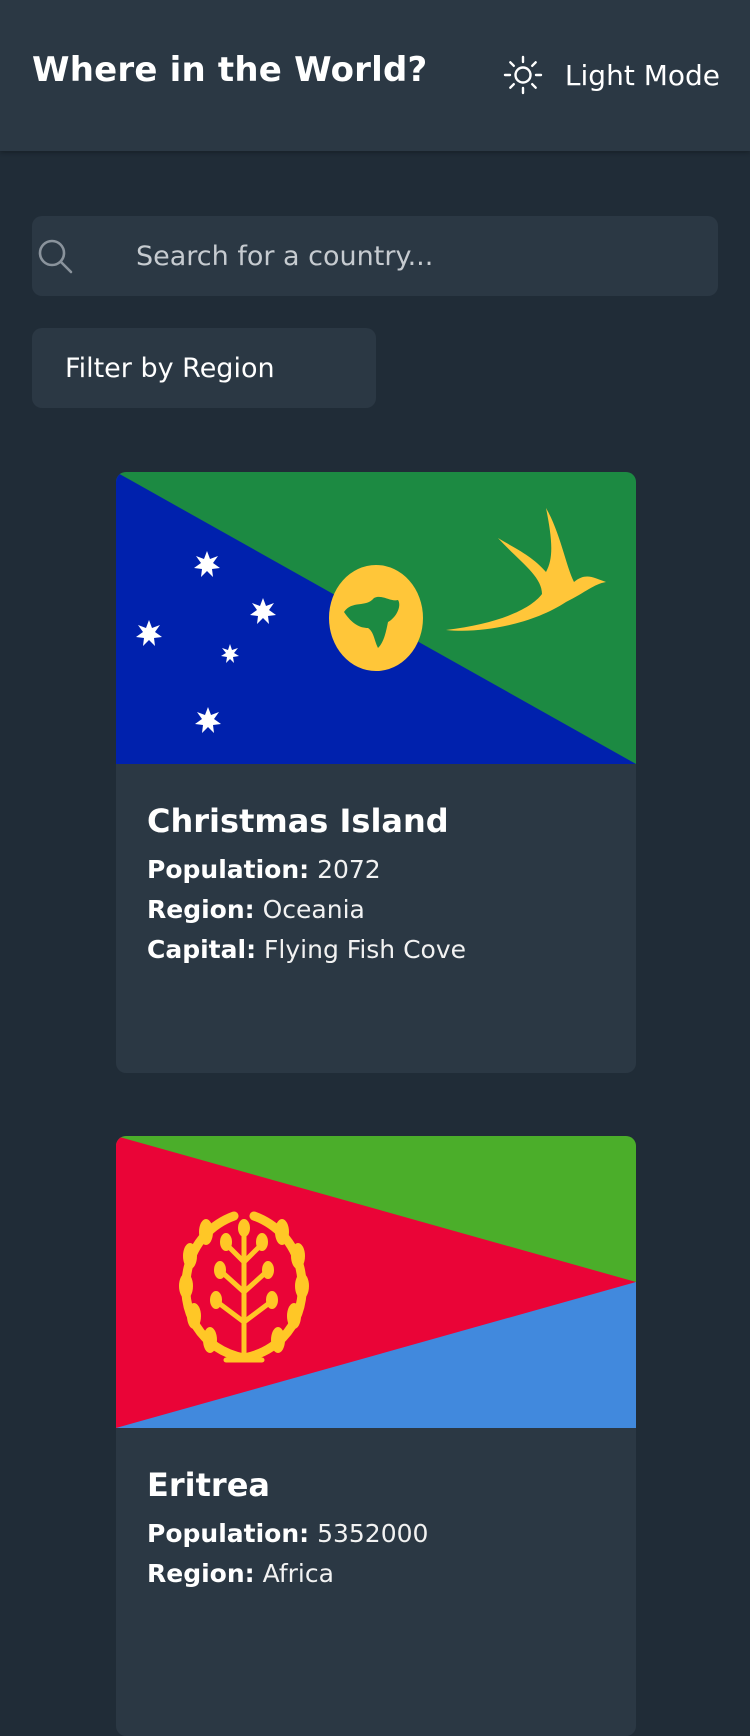 The width and height of the screenshot is (750, 1736). I want to click on search-icon, so click(55, 256).